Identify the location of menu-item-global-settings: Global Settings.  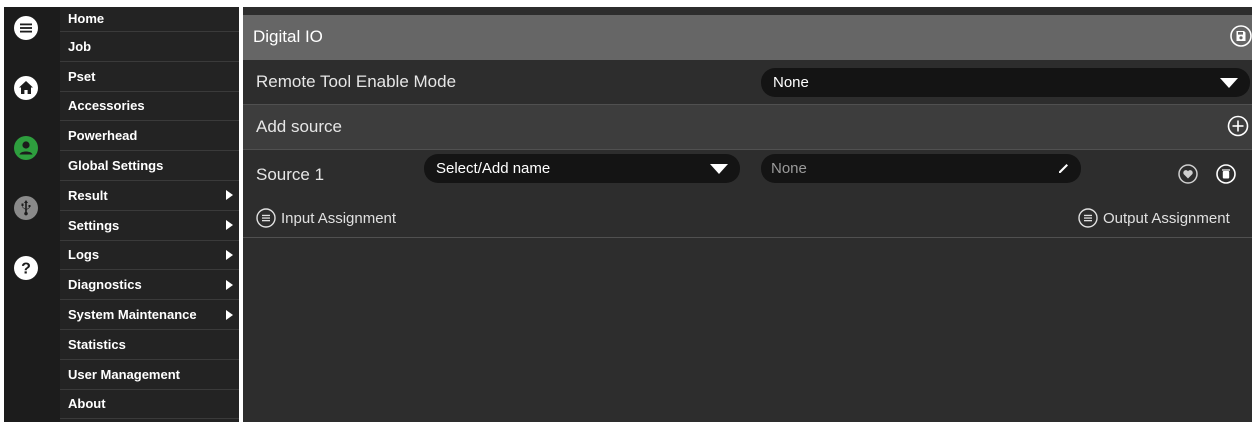
(149, 166).